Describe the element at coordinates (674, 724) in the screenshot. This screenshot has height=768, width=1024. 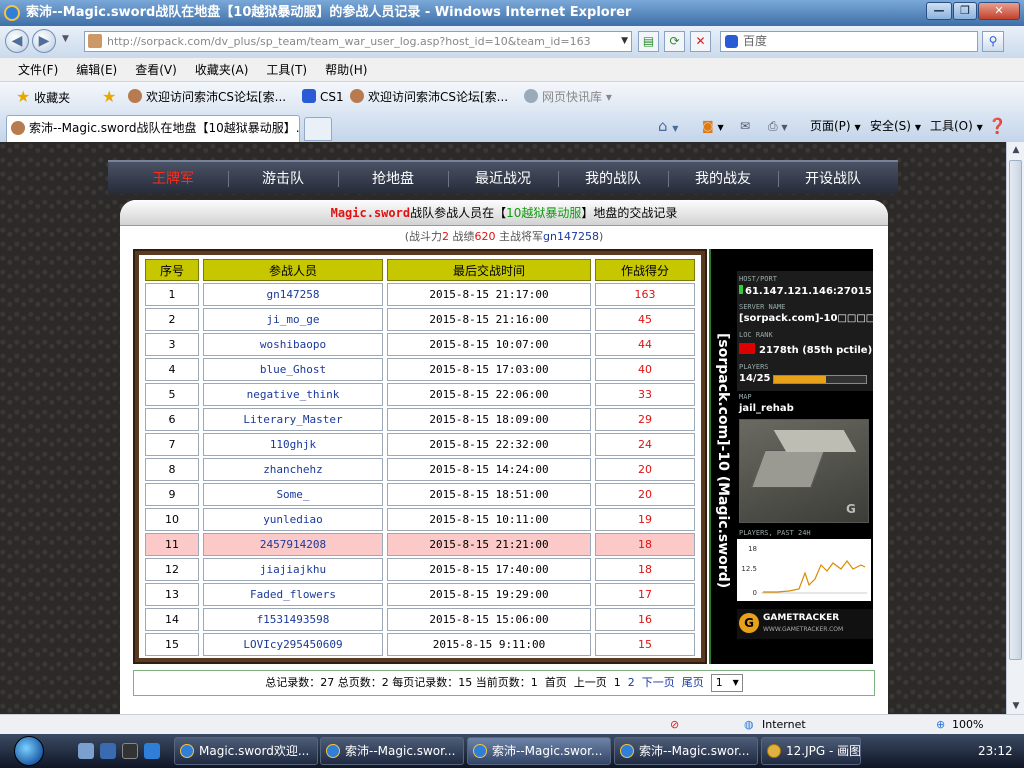
I see `protected-mode-icon: ⊘` at that location.